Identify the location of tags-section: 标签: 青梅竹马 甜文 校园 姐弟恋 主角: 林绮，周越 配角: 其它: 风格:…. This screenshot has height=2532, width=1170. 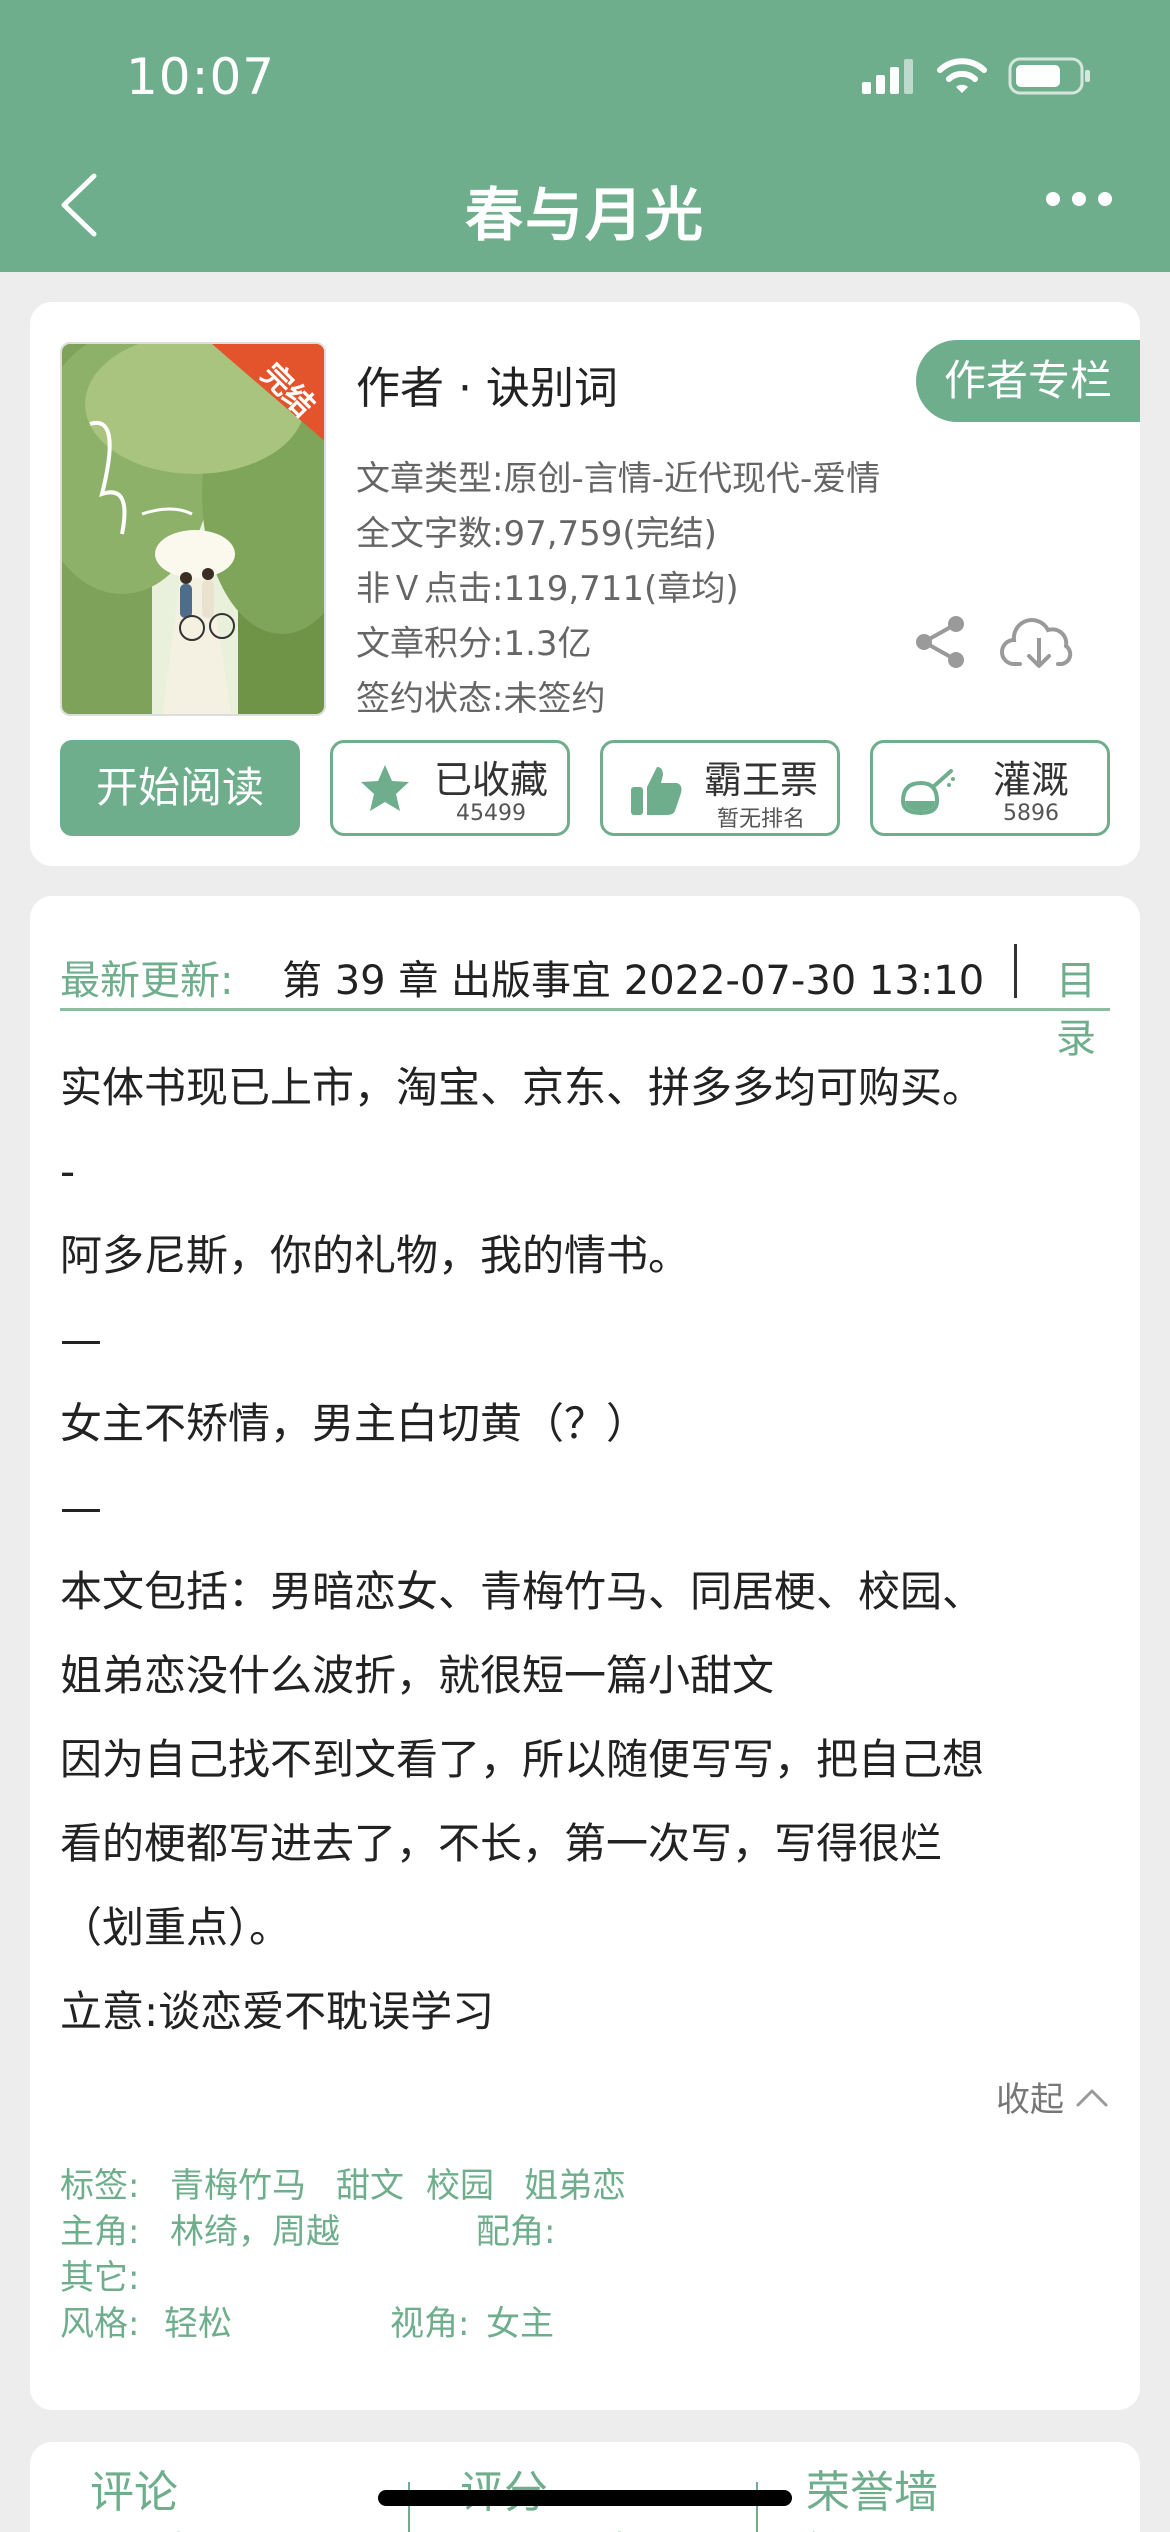
(585, 2251).